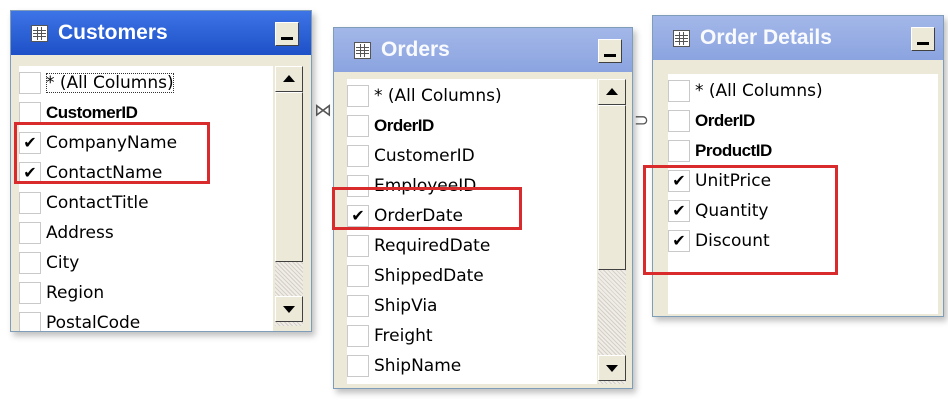 The height and width of the screenshot is (399, 948). I want to click on column-label: ShipName, so click(418, 366).